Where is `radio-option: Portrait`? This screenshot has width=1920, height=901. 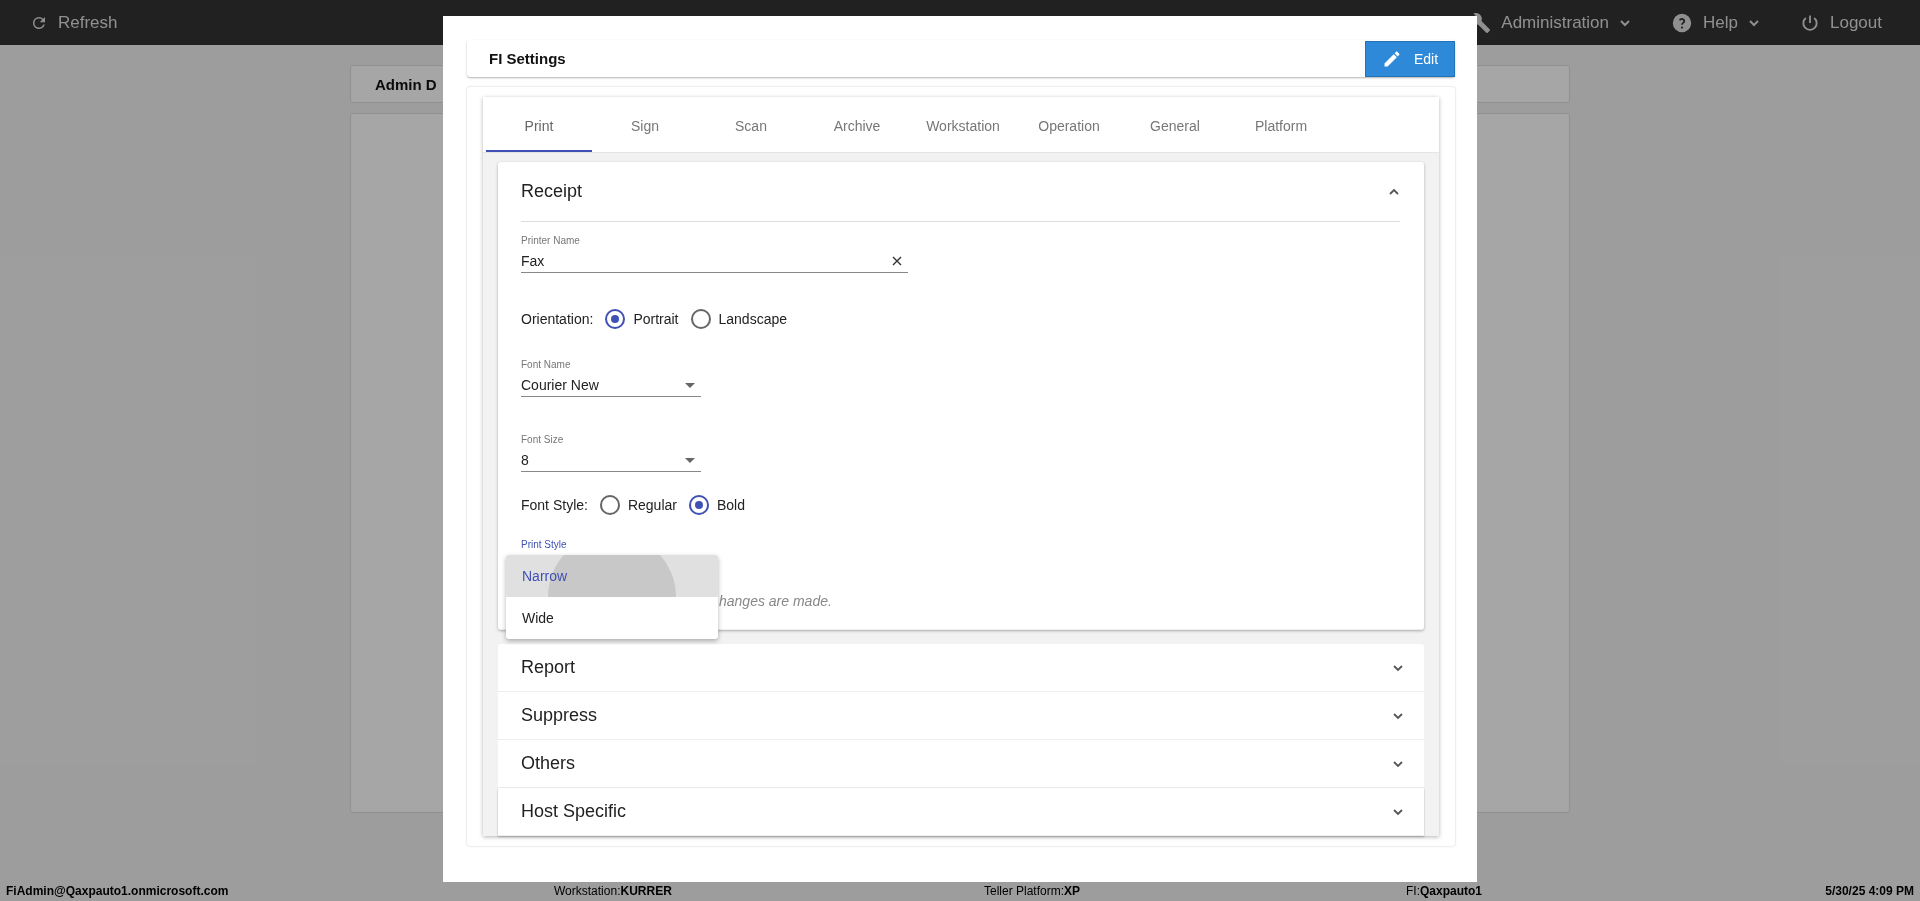
radio-option: Portrait is located at coordinates (642, 319).